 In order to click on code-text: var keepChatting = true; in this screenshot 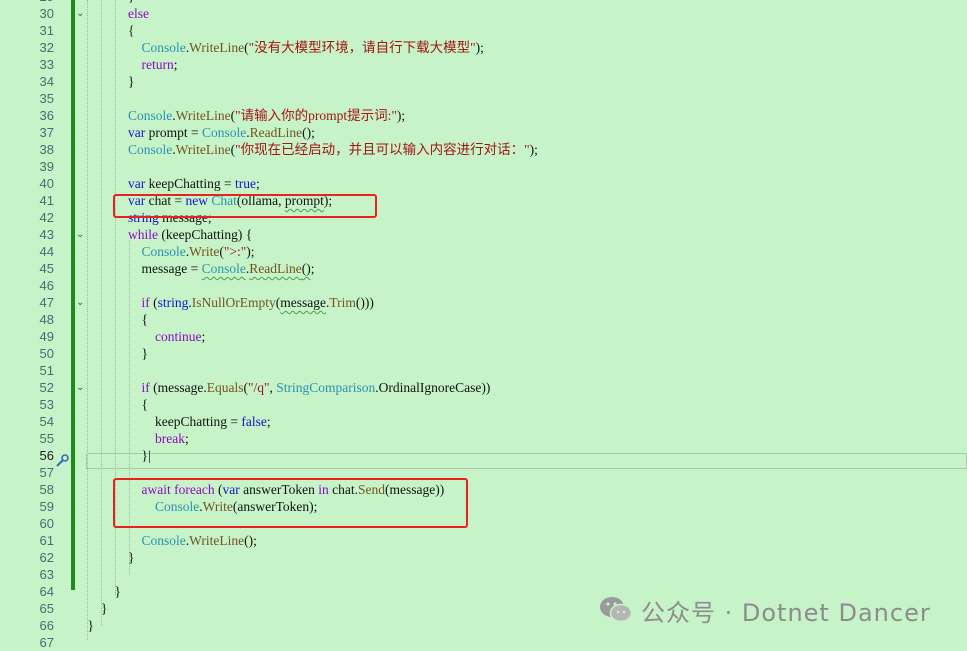, I will do `click(194, 183)`.